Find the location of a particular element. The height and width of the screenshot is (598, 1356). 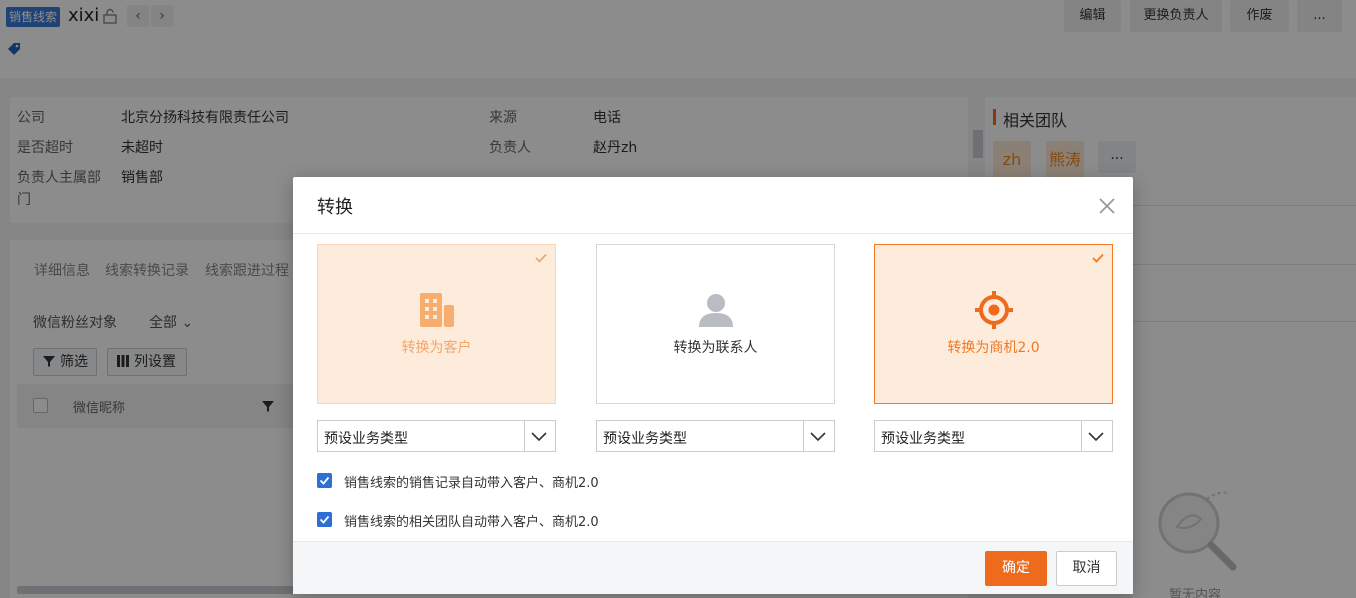

convert-to-opportunity-label: 转换为商机2.0 is located at coordinates (993, 348).